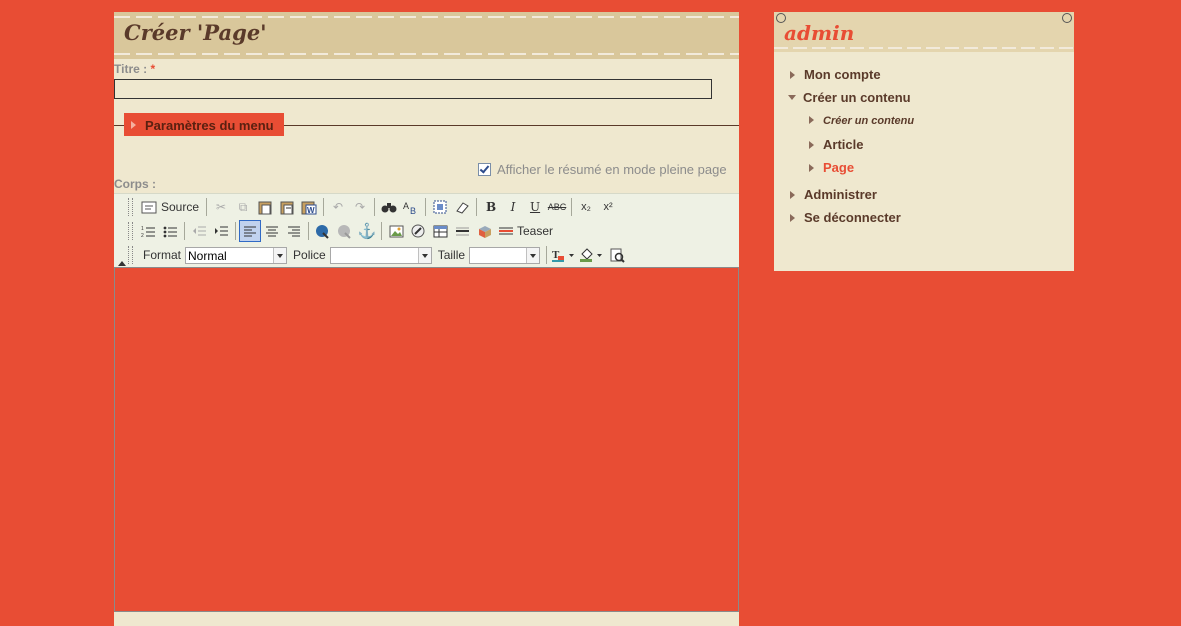 The width and height of the screenshot is (1181, 626). What do you see at coordinates (505, 255) in the screenshot?
I see `taille-select` at bounding box center [505, 255].